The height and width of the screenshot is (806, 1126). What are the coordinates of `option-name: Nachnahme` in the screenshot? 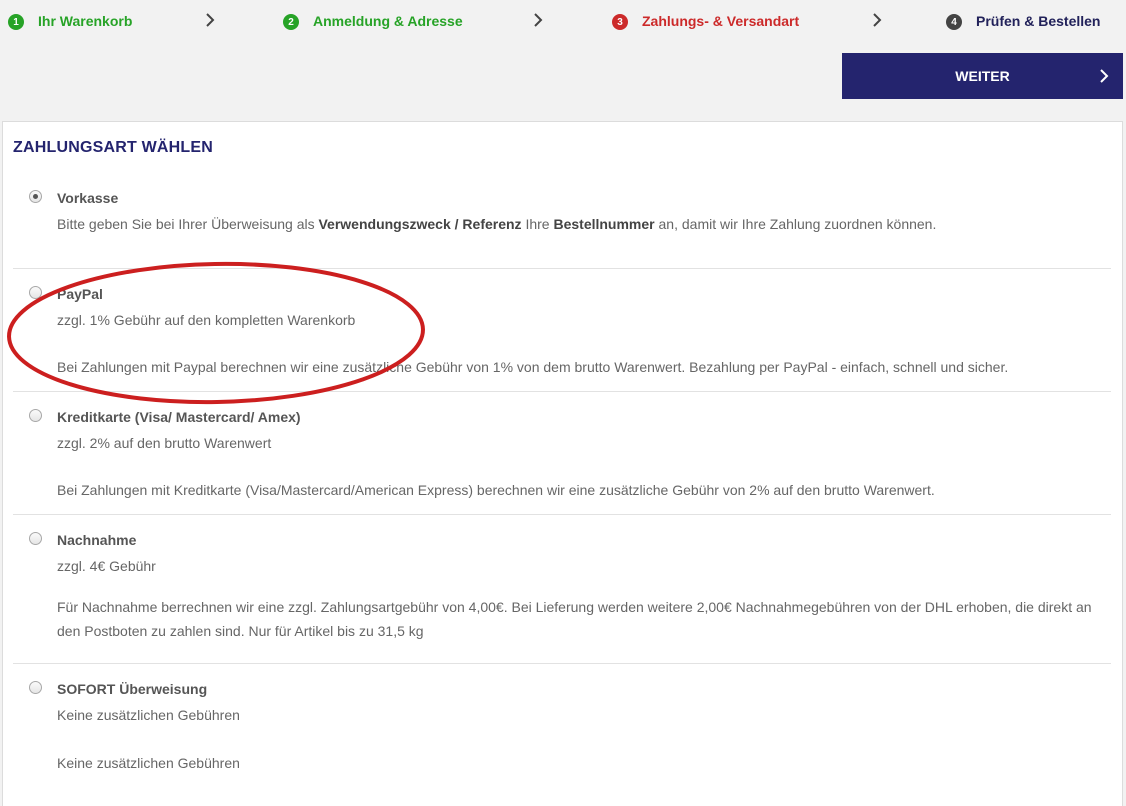 It's located at (97, 540).